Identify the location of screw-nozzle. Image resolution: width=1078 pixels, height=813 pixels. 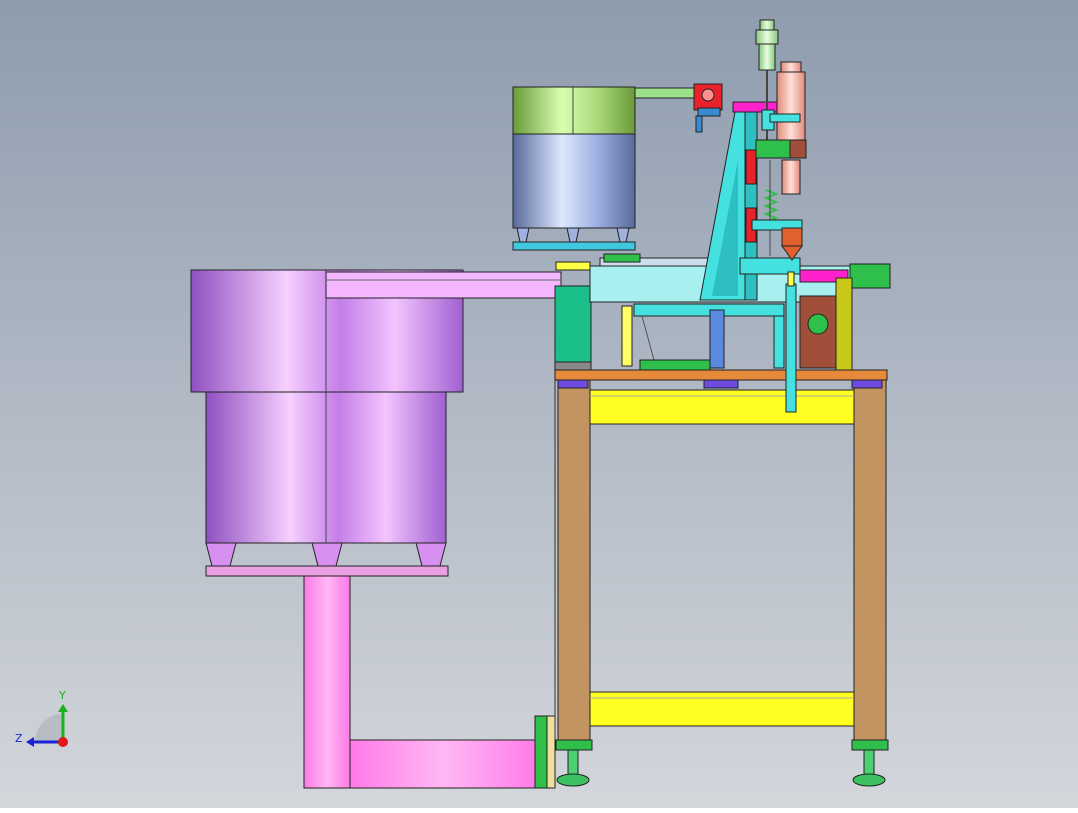
(792, 237).